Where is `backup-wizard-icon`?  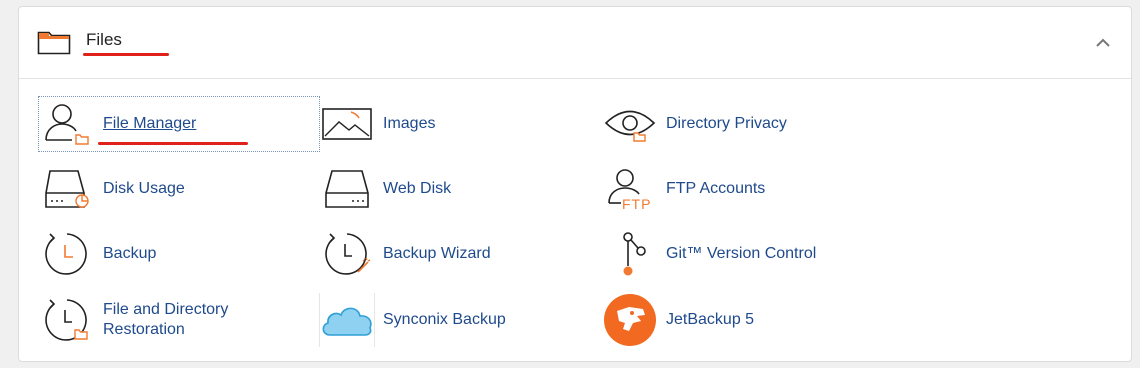
backup-wizard-icon is located at coordinates (347, 254).